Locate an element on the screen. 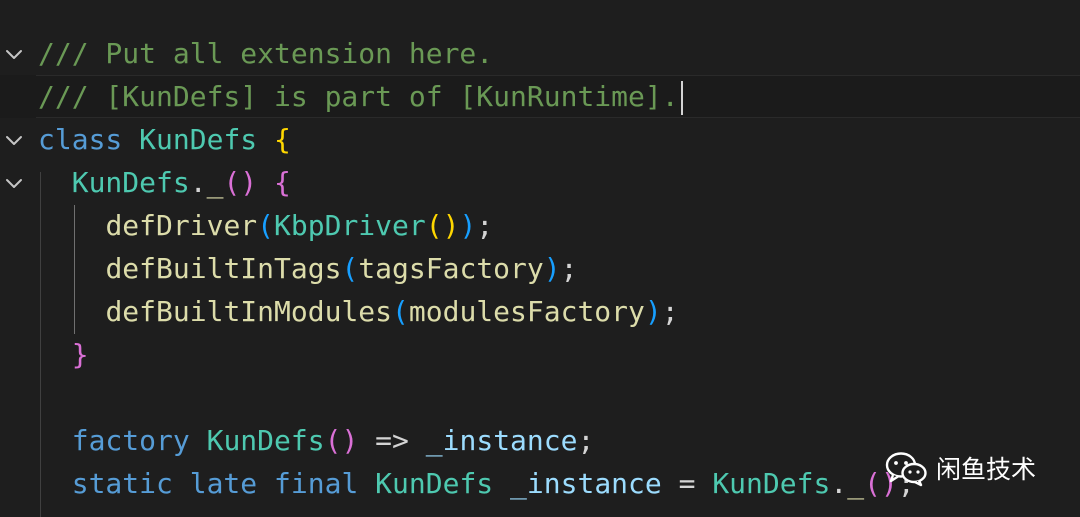 The width and height of the screenshot is (1080, 517). code-line: defBuiltInModules(modulesFactory); is located at coordinates (540, 311).